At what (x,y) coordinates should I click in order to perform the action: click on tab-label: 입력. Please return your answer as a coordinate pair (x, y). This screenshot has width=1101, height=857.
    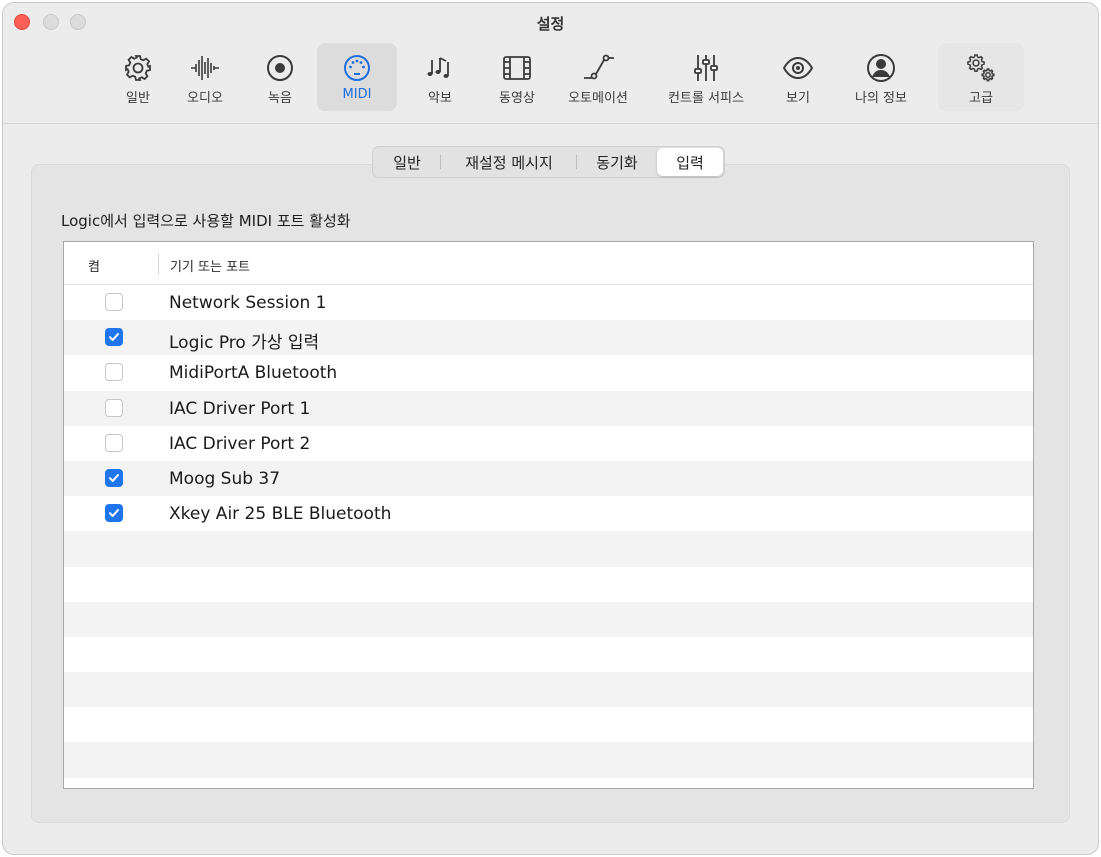
    Looking at the image, I should click on (690, 162).